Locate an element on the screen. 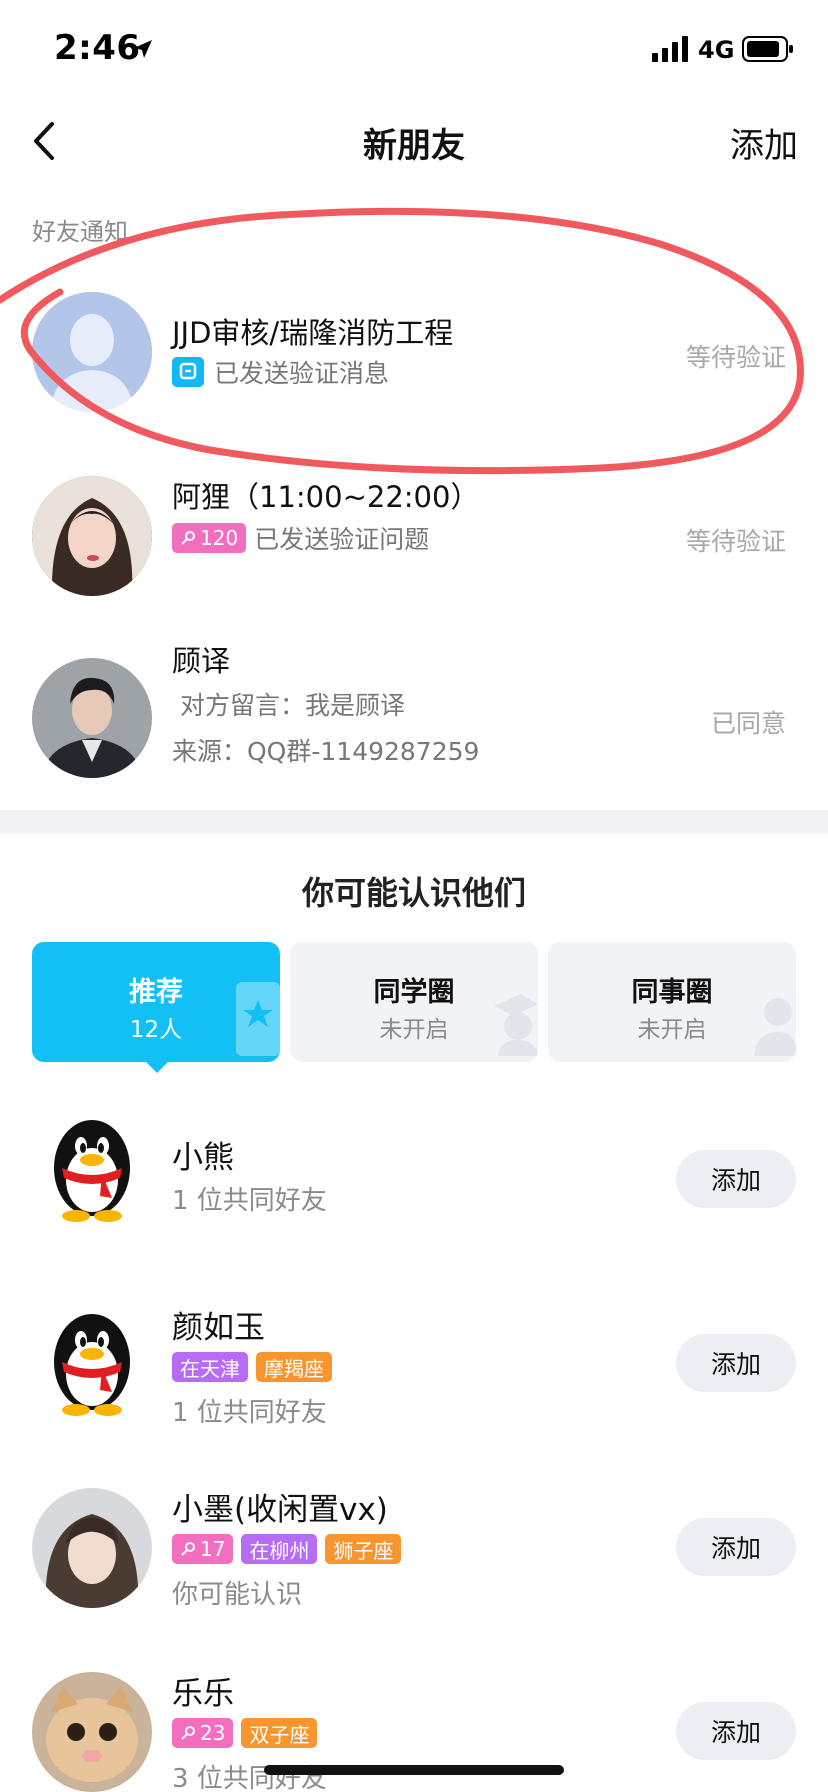  notice-status: 等待验证 is located at coordinates (735, 541).